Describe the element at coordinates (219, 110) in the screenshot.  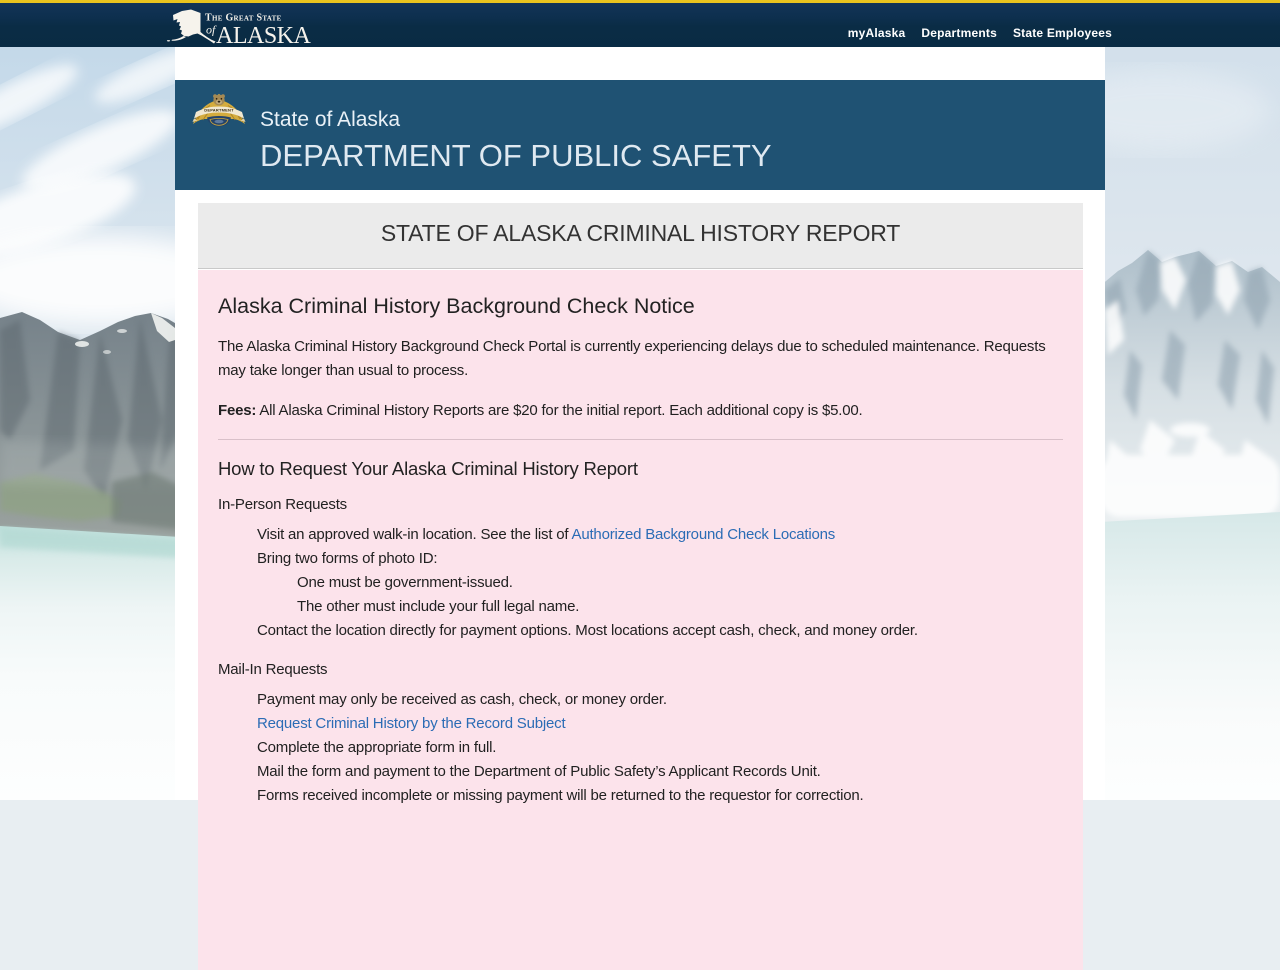
I see `svg-text: DEPARTMENT` at that location.